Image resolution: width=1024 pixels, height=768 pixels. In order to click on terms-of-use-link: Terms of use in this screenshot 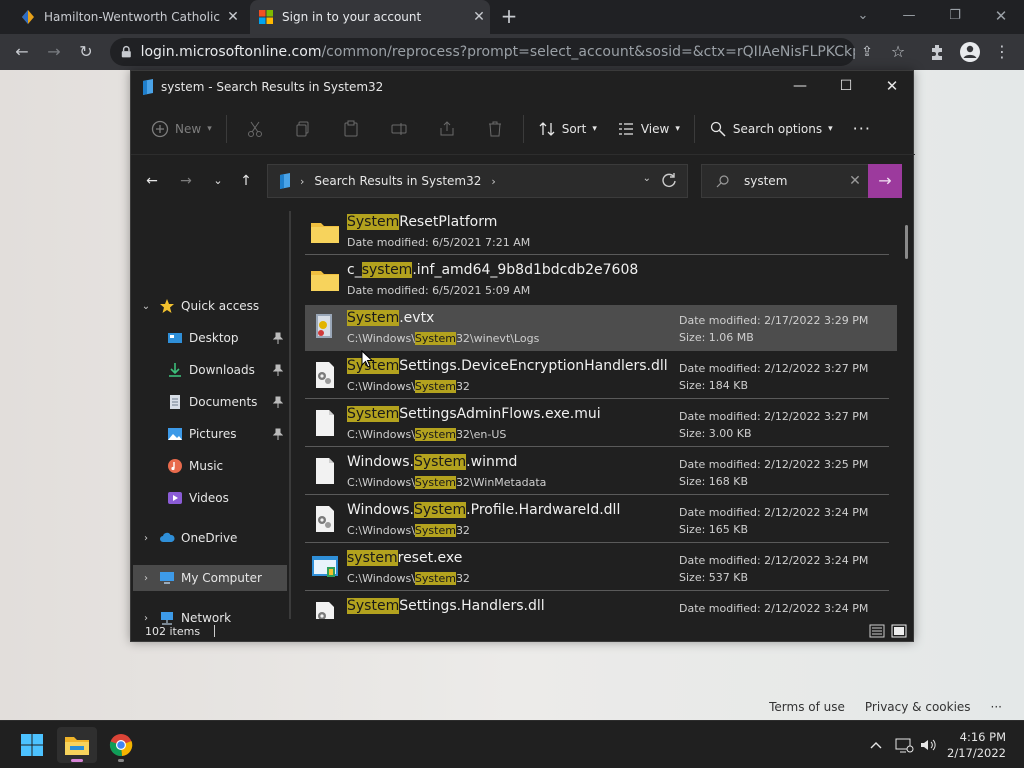, I will do `click(807, 707)`.